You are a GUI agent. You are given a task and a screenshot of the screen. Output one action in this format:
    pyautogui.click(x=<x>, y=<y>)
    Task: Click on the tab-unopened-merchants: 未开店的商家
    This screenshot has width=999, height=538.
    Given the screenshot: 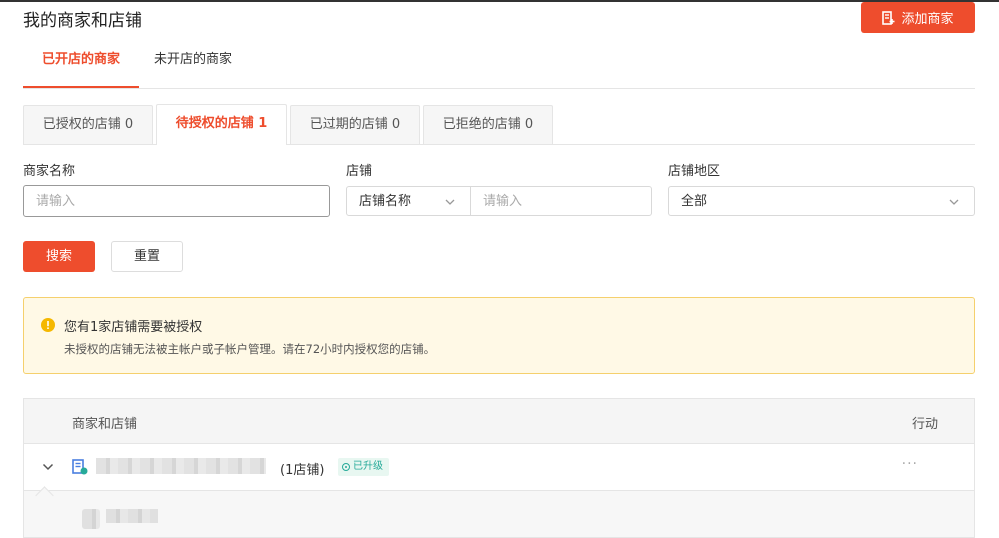 What is the action you would take?
    pyautogui.click(x=193, y=64)
    